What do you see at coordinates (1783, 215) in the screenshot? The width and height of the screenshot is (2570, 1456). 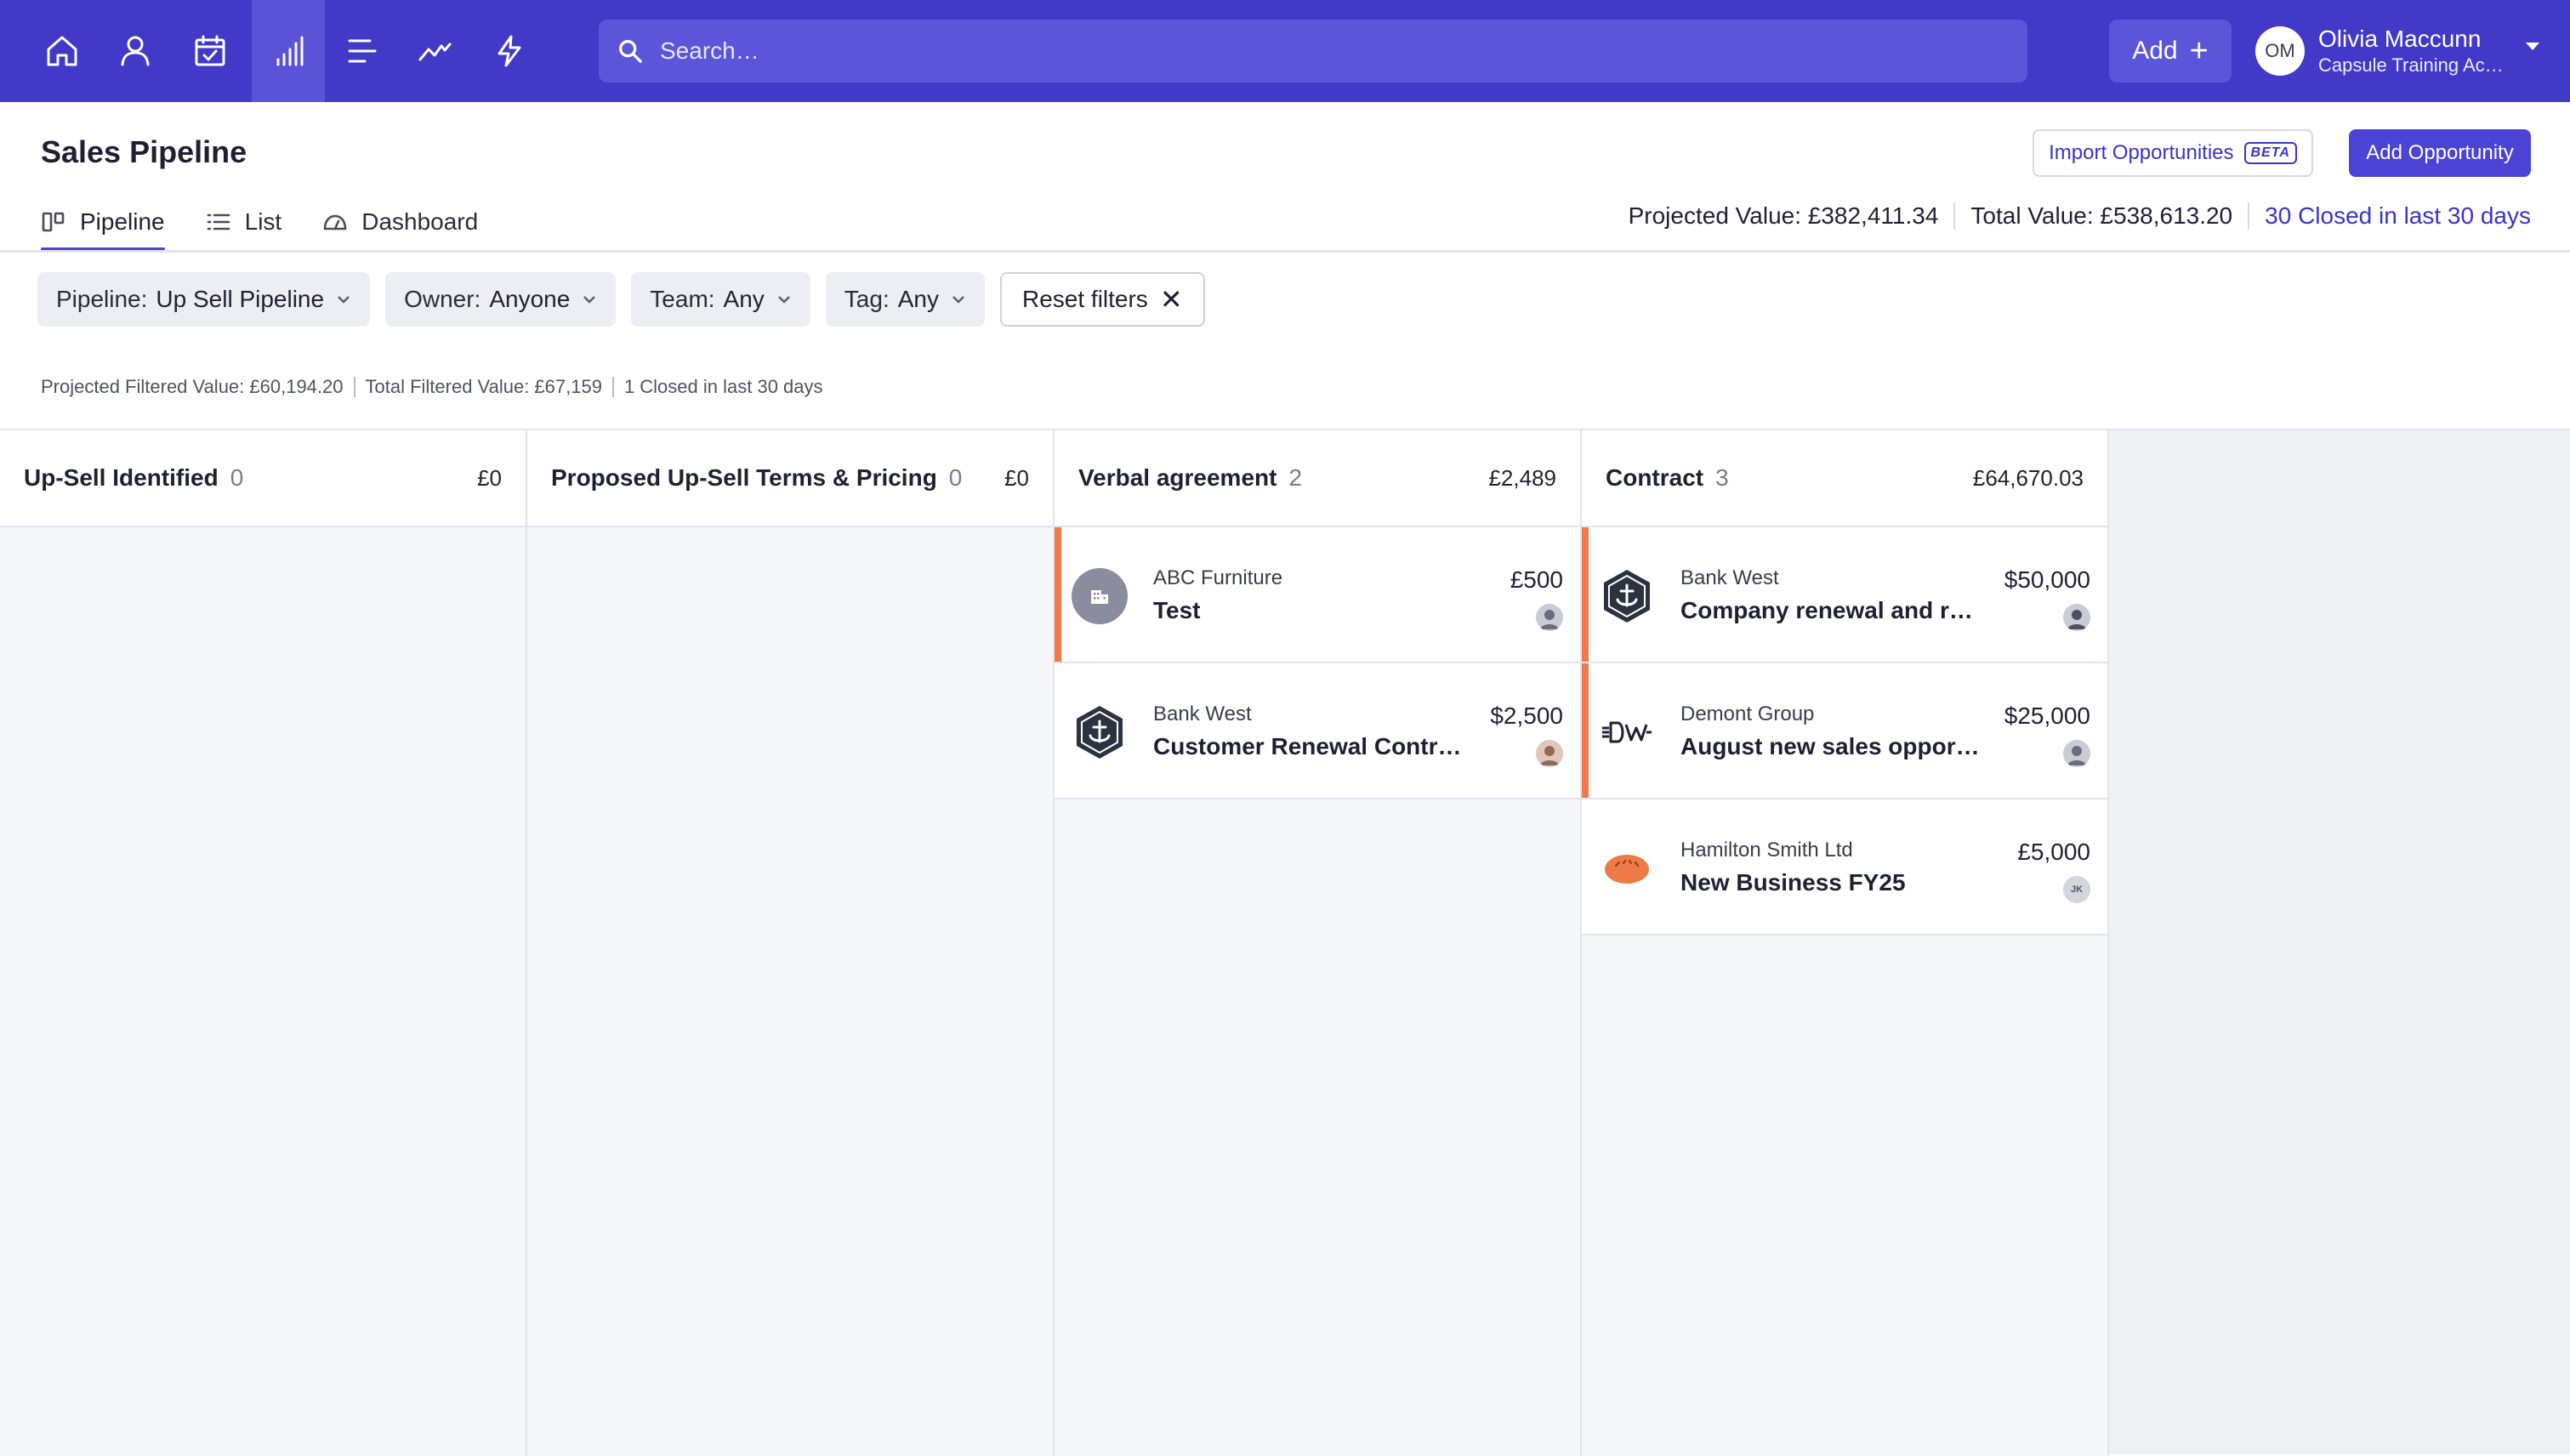 I see `projected-value: Projected Value: £382,411.34` at bounding box center [1783, 215].